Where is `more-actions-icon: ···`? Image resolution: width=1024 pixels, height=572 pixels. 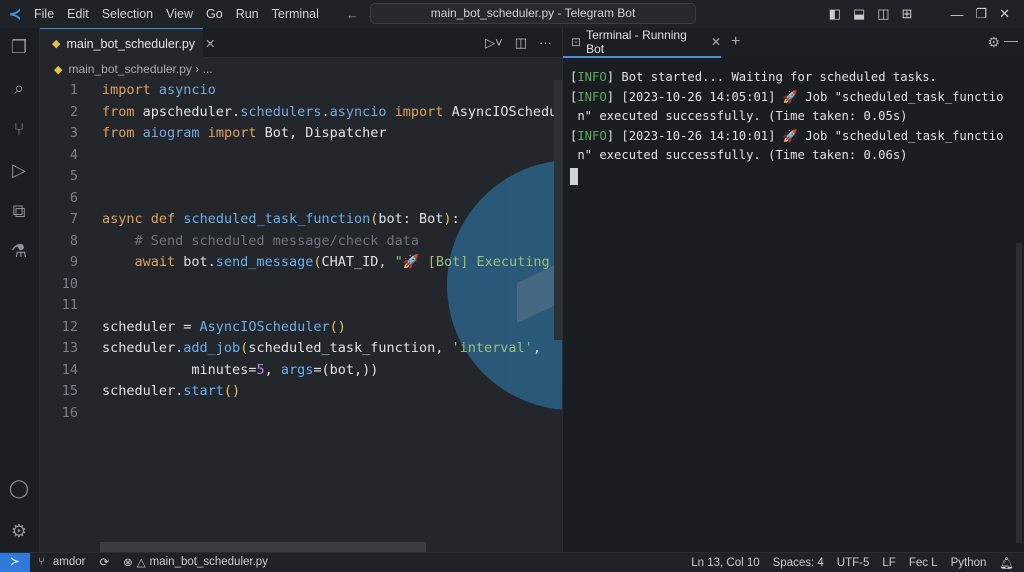 more-actions-icon: ··· is located at coordinates (545, 43).